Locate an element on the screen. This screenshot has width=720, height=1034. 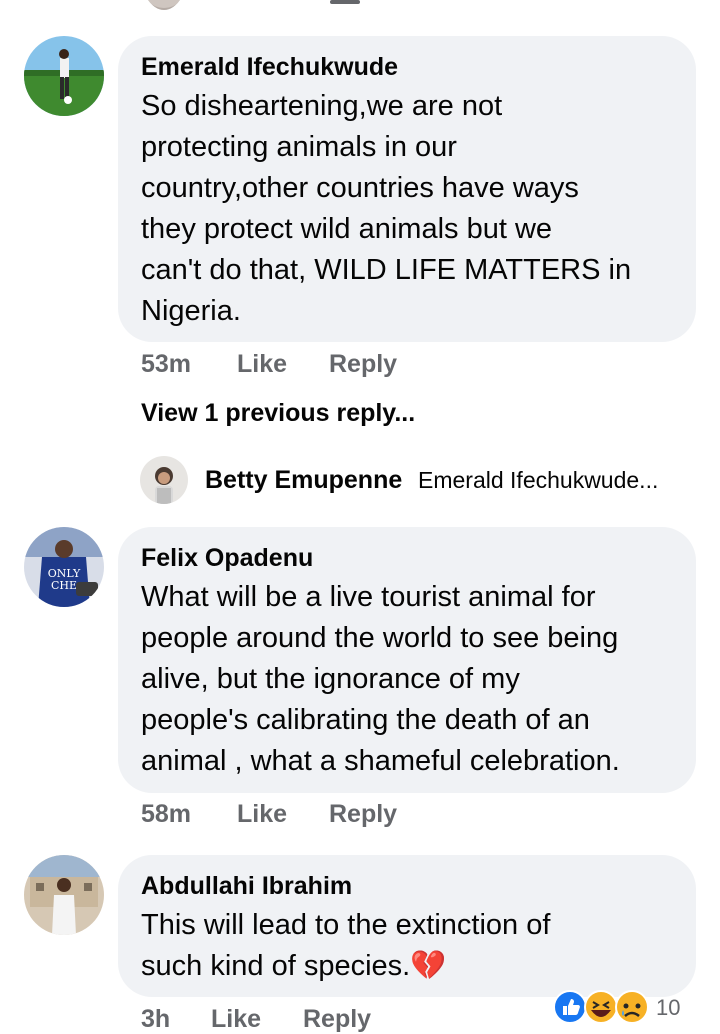
reactions-summary: 10 is located at coordinates (623, 1007).